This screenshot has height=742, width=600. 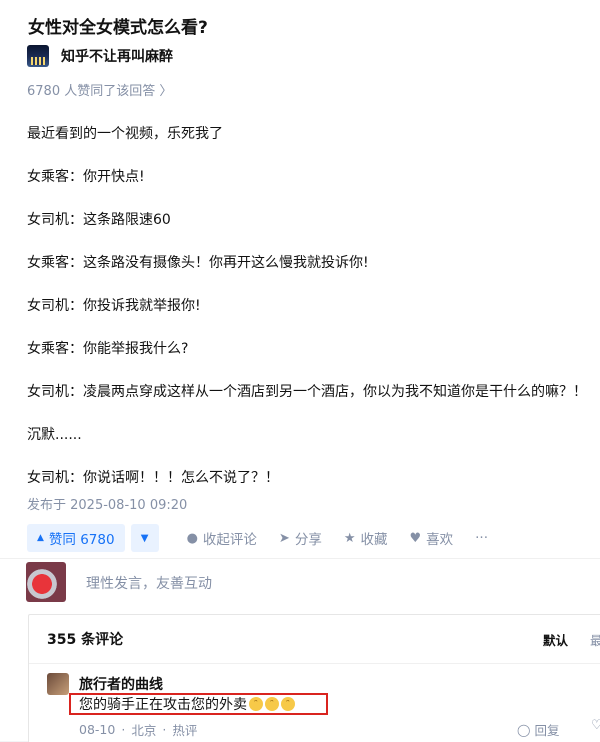 I want to click on author-row: 知乎不让再叫麻醉, so click(x=100, y=56).